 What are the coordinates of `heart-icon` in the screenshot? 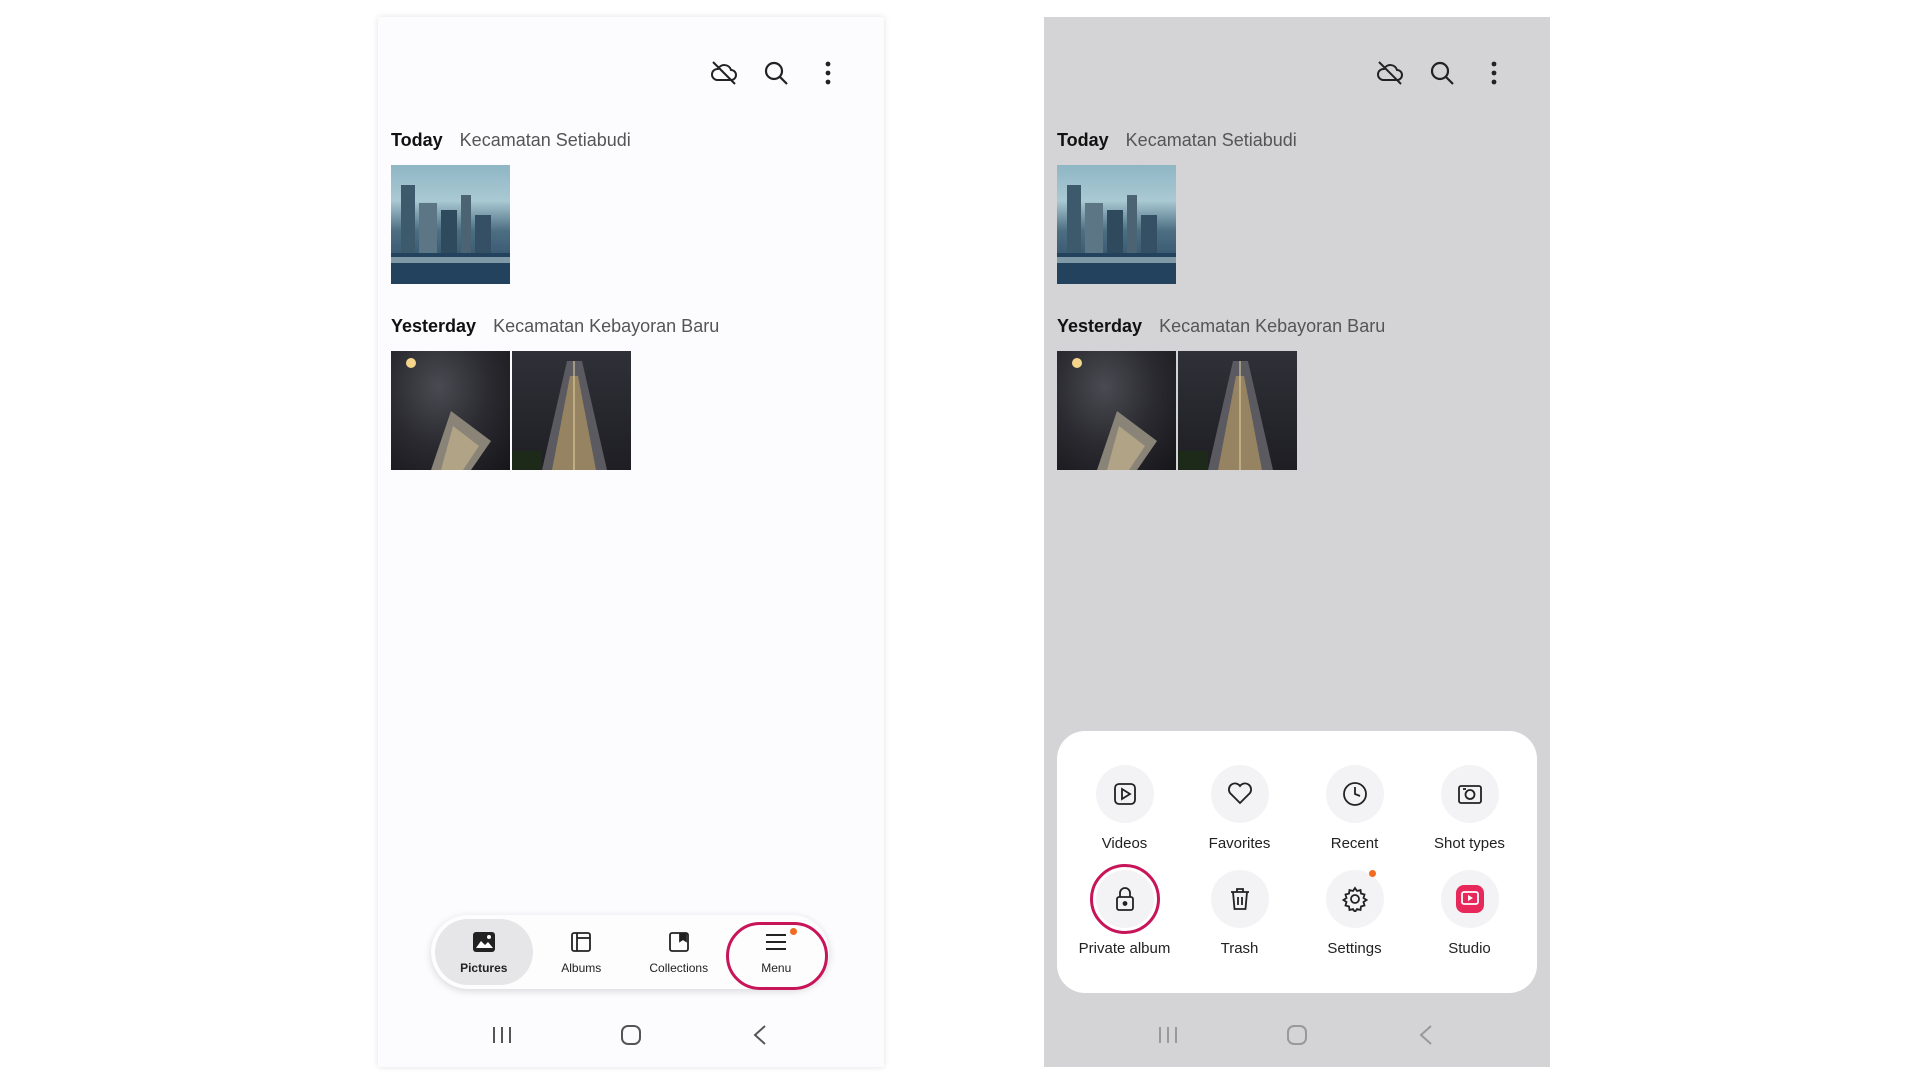 It's located at (1239, 794).